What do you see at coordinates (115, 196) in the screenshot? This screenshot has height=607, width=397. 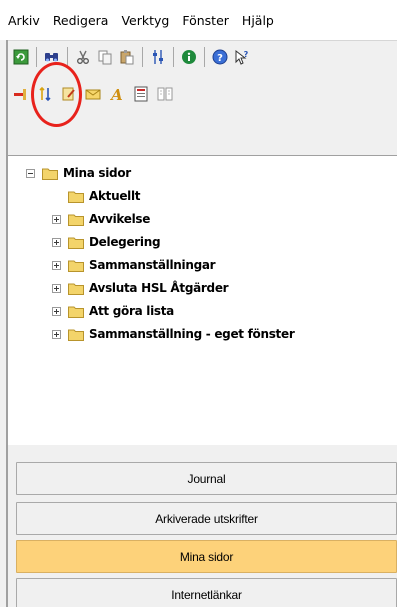 I see `tree-node-label: Aktuellt` at bounding box center [115, 196].